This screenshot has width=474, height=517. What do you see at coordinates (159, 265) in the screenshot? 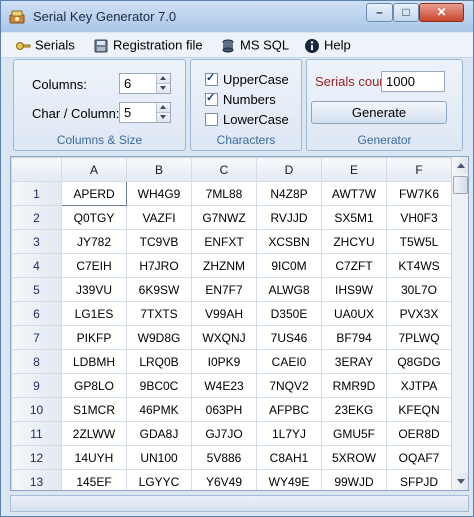
I see `serial-cell: H7JRO` at bounding box center [159, 265].